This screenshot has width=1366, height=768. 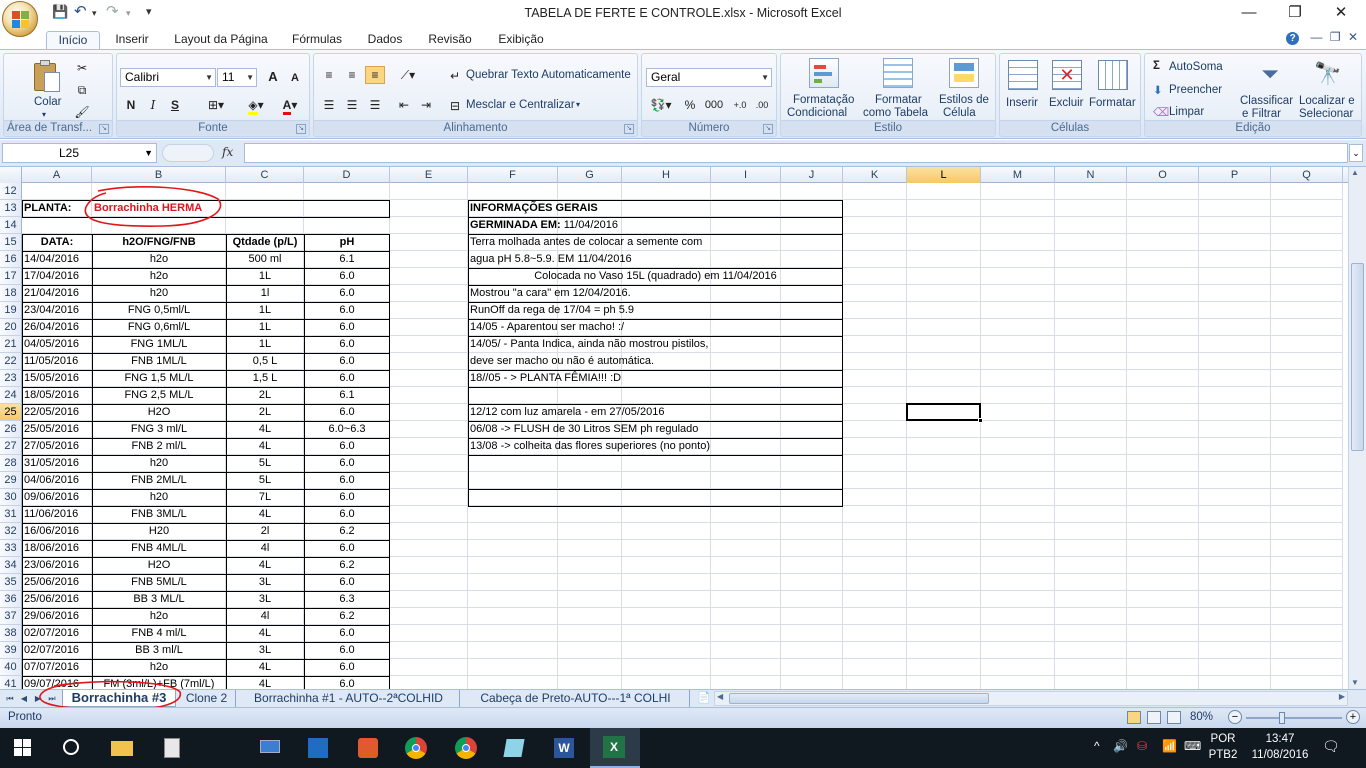 What do you see at coordinates (1018, 175) in the screenshot?
I see `column-header-m: M` at bounding box center [1018, 175].